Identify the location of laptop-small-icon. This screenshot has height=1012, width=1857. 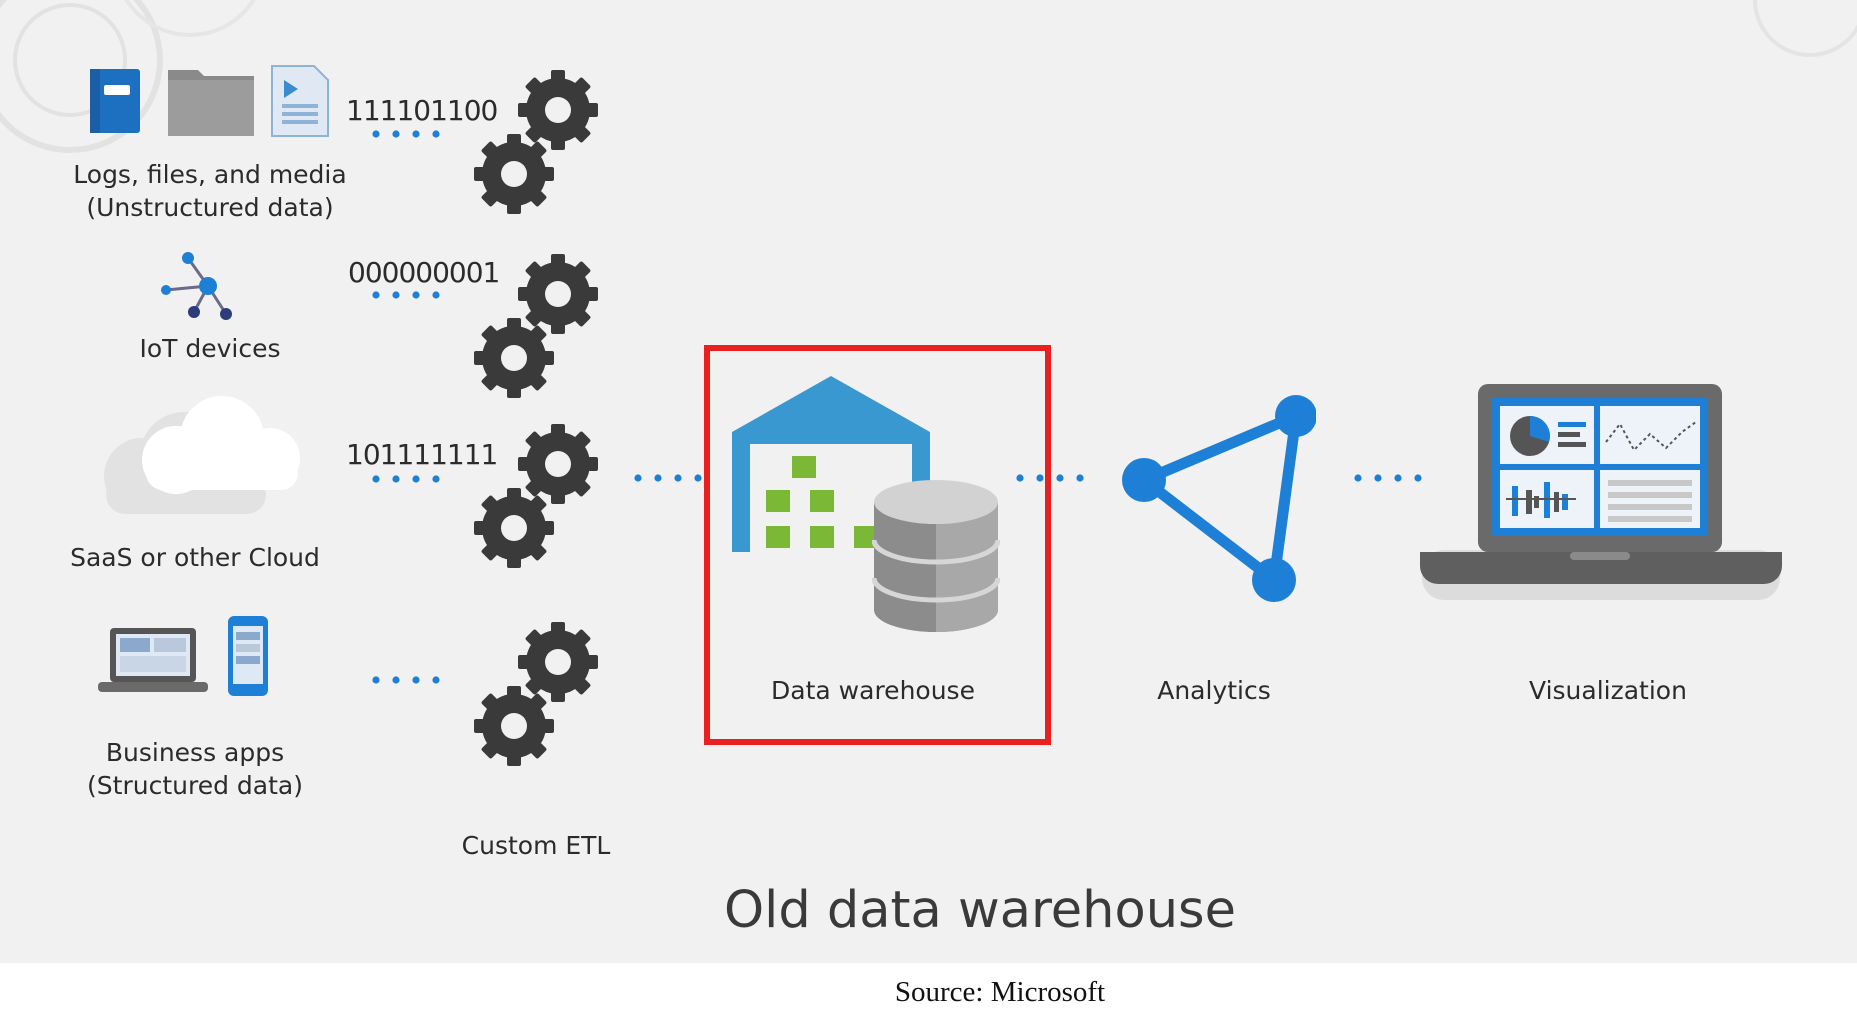
(153, 660).